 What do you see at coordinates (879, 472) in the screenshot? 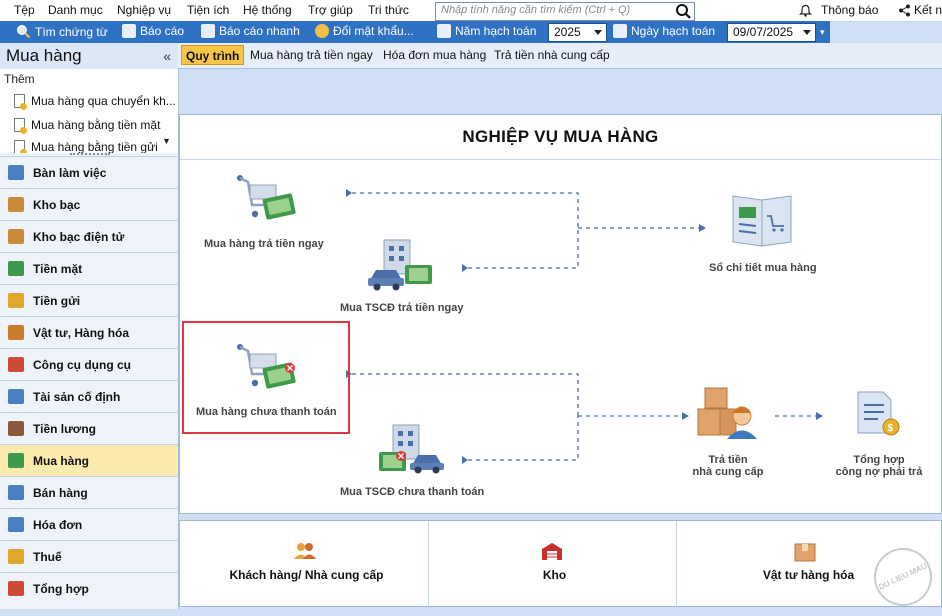
I see `node-payables-summary-line2: công nợ phải trả` at bounding box center [879, 472].